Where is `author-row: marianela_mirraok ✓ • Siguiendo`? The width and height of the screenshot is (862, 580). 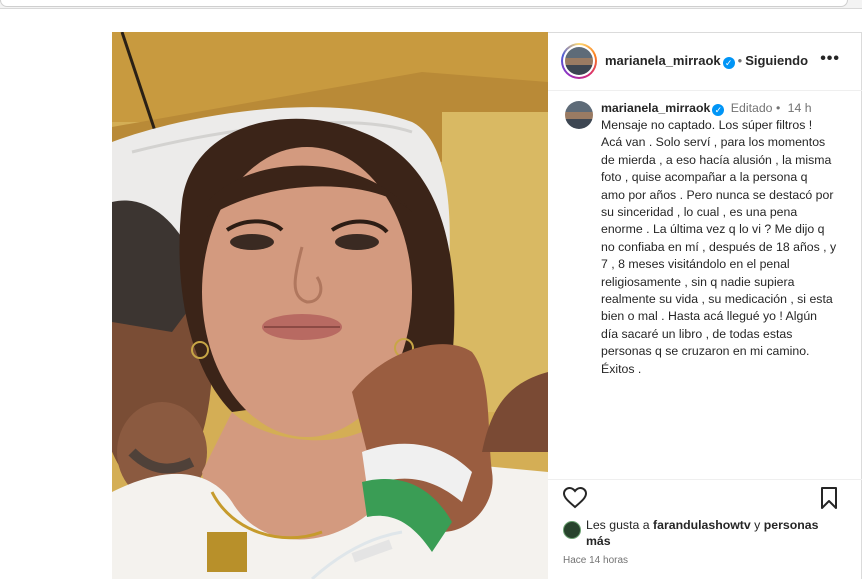
author-row: marianela_mirraok ✓ • Siguiendo is located at coordinates (706, 61).